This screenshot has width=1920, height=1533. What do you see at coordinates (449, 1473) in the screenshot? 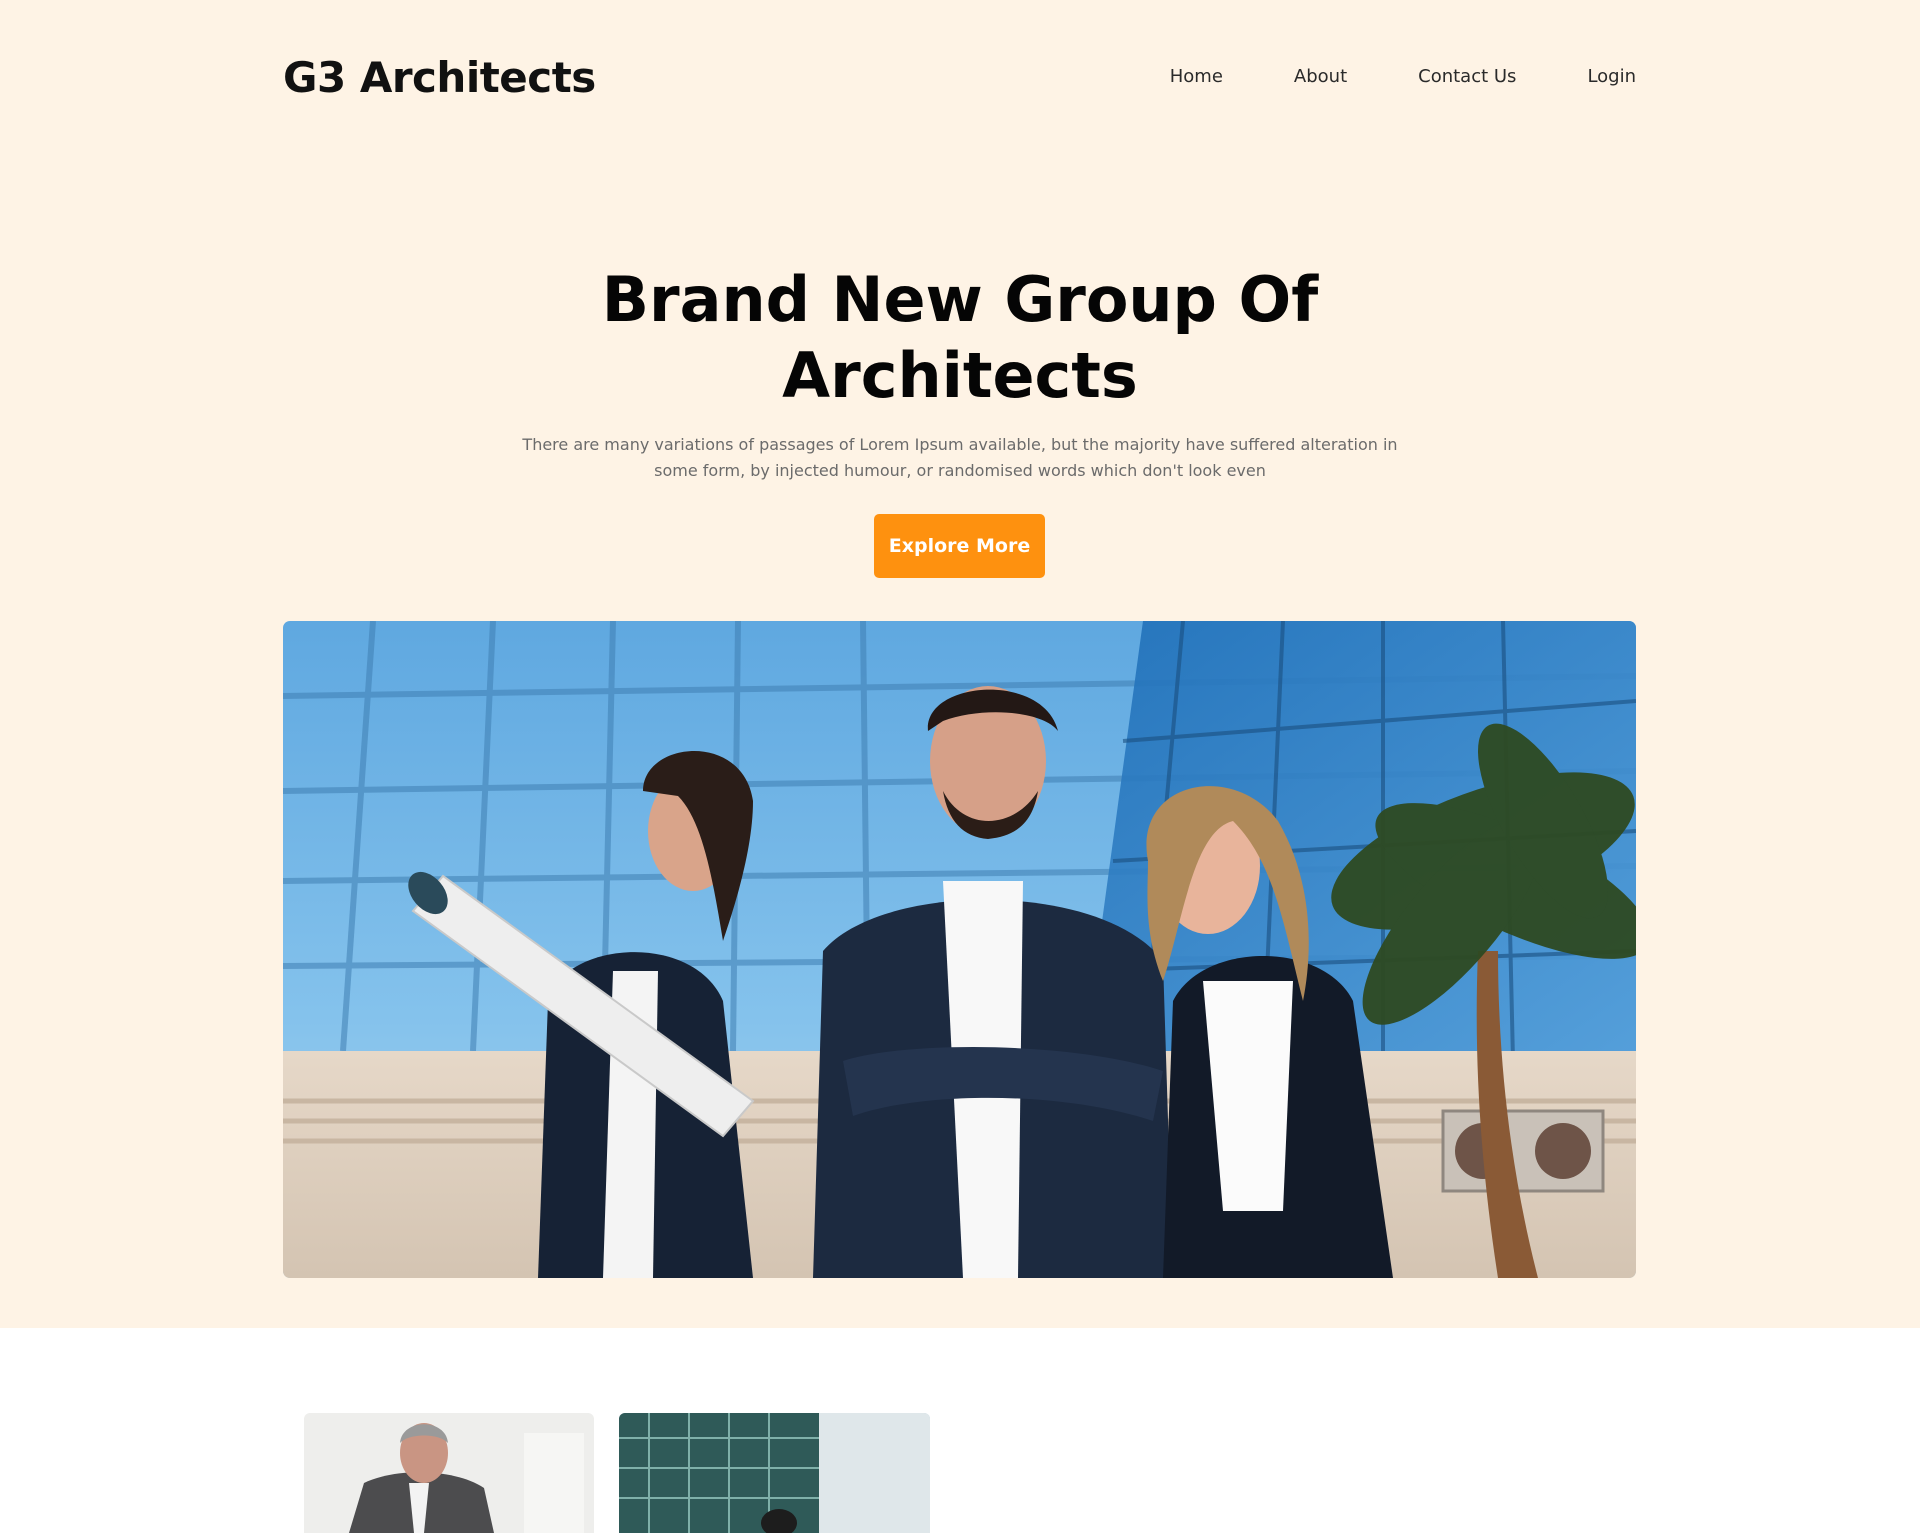
I see `card-image-architect` at bounding box center [449, 1473].